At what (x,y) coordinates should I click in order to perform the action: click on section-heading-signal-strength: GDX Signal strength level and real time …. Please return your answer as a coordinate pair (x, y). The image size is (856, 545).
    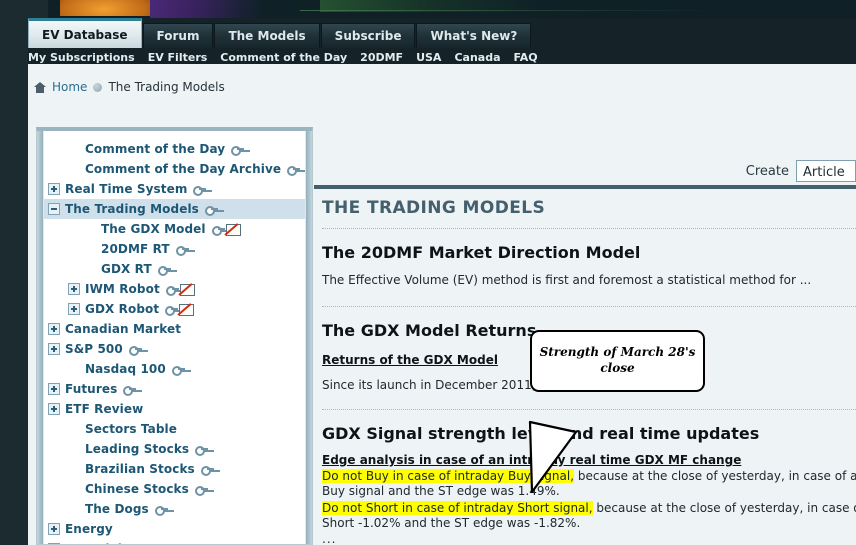
    Looking at the image, I should click on (541, 433).